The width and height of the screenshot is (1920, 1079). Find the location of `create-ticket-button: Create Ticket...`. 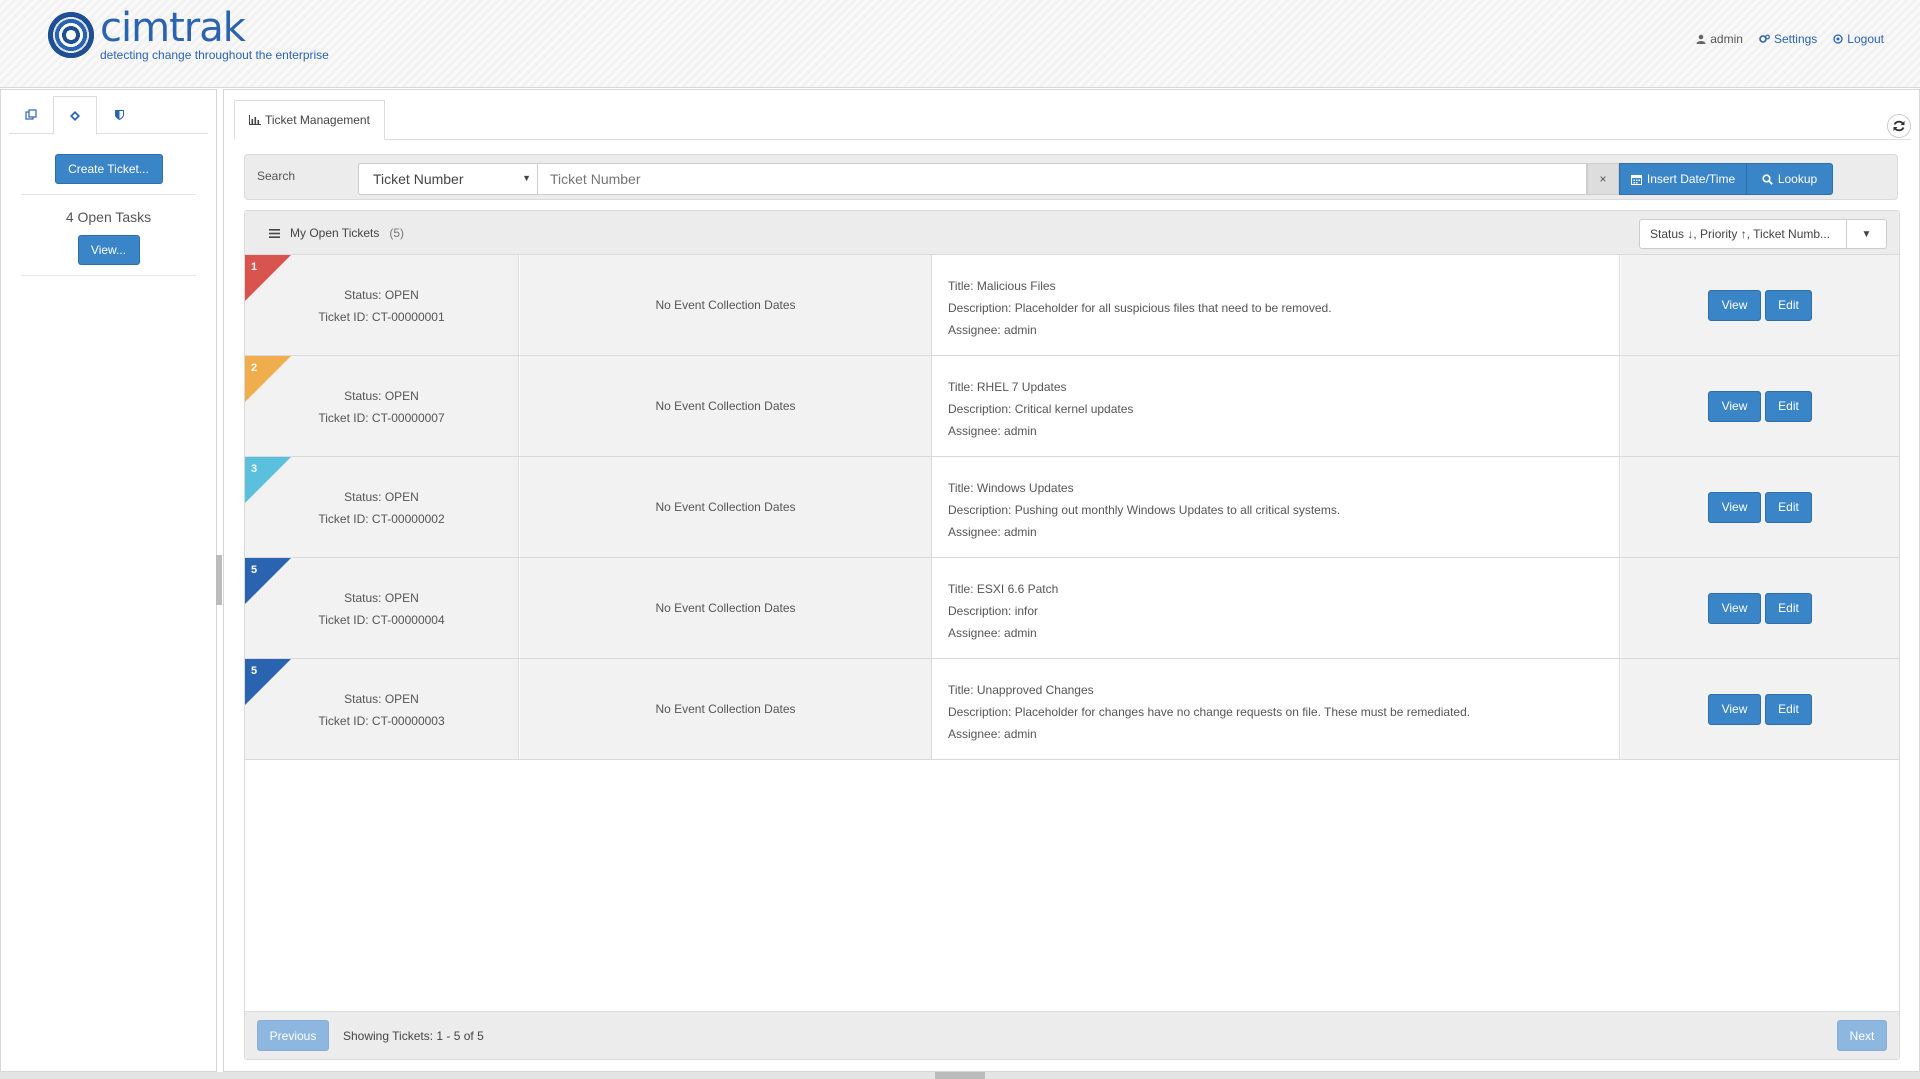

create-ticket-button: Create Ticket... is located at coordinates (108, 169).